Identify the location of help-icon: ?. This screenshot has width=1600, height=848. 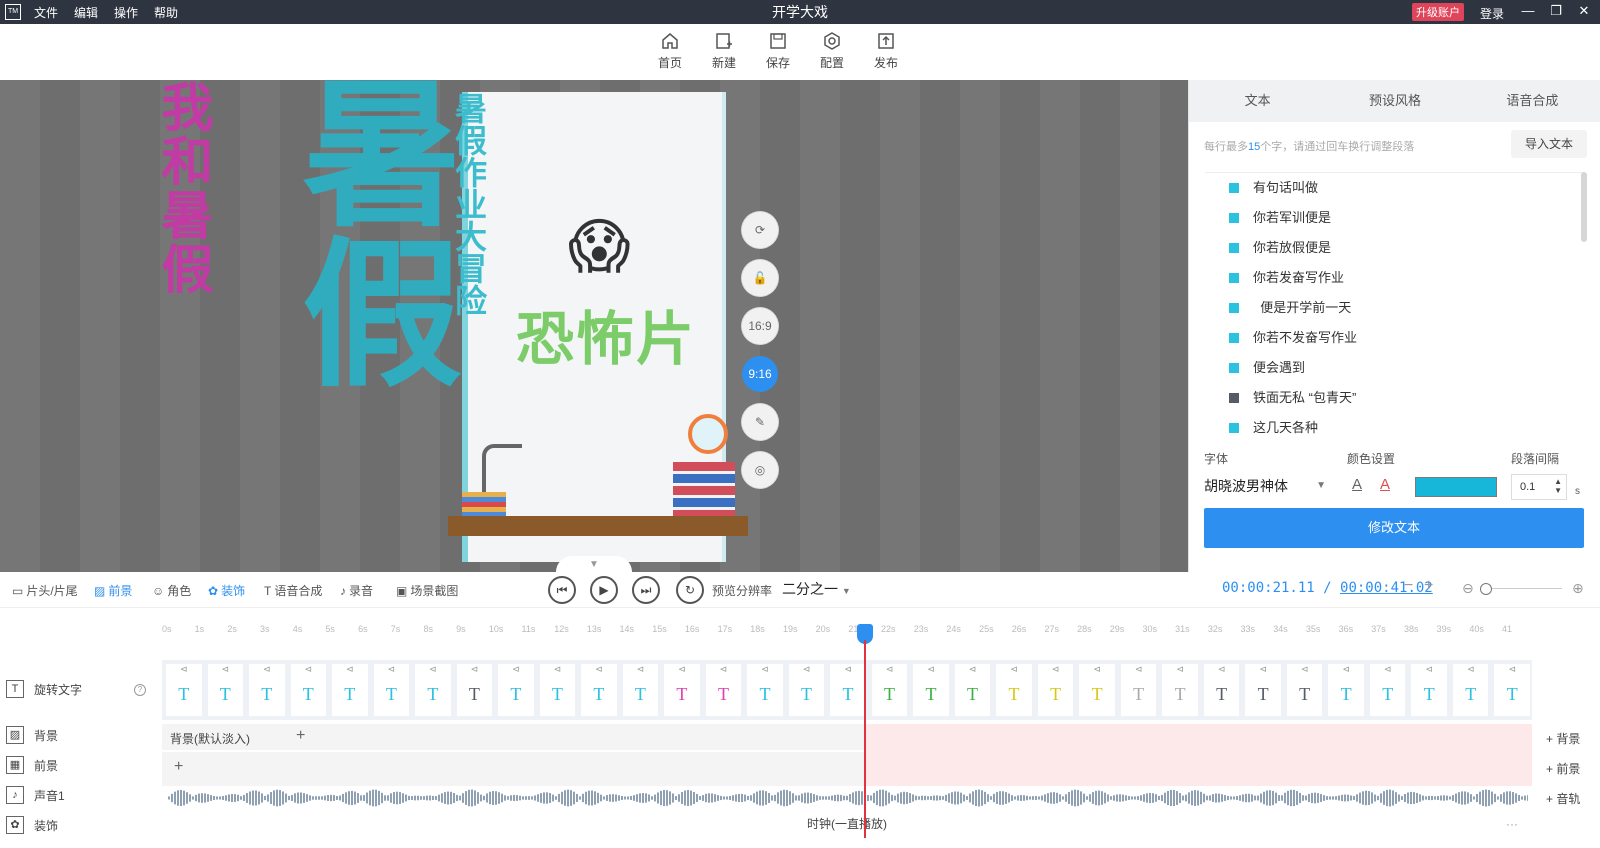
(140, 690).